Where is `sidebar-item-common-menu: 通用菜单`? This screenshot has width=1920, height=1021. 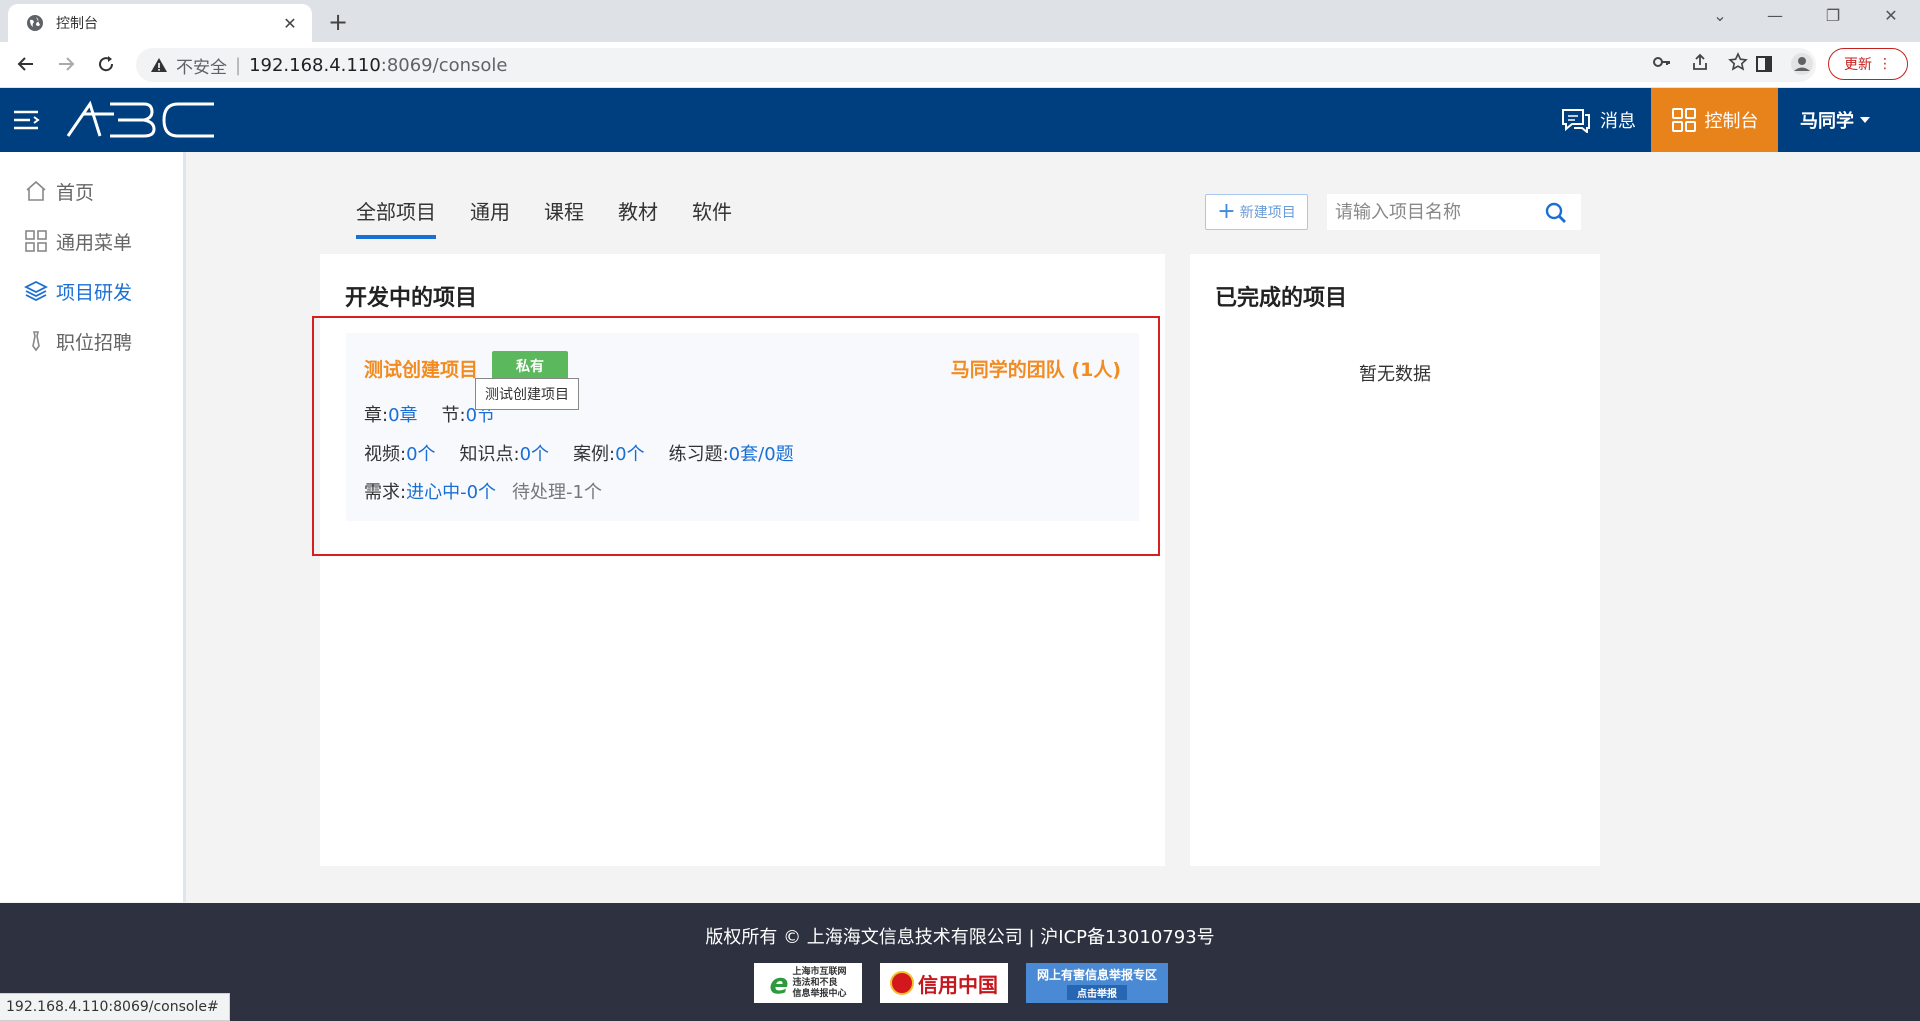 sidebar-item-common-menu: 通用菜单 is located at coordinates (91, 241).